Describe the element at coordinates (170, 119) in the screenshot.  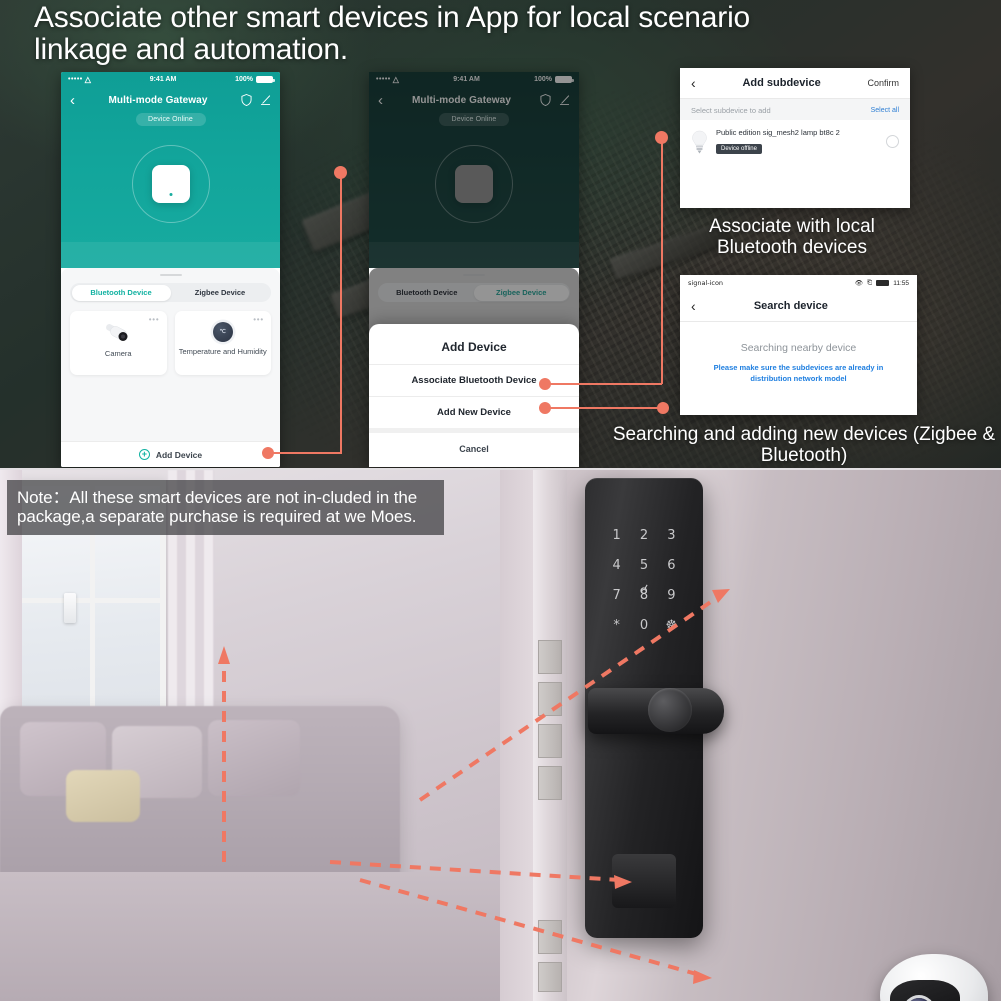
I see `device-status-badge: Device Online` at that location.